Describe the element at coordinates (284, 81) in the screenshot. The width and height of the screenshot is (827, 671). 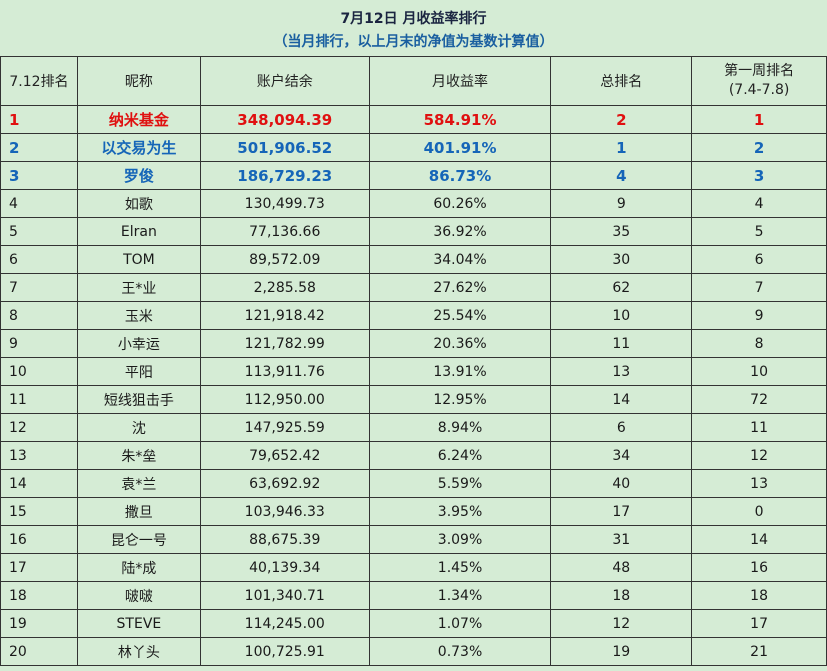
I see `header-balance: 账户结余` at that location.